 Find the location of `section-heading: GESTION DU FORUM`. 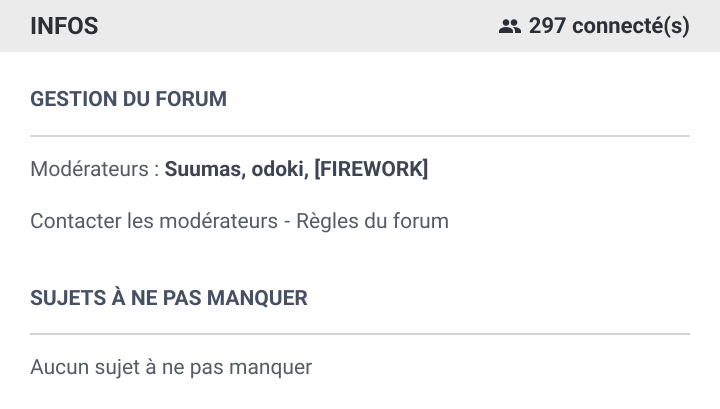

section-heading: GESTION DU FORUM is located at coordinates (129, 100).